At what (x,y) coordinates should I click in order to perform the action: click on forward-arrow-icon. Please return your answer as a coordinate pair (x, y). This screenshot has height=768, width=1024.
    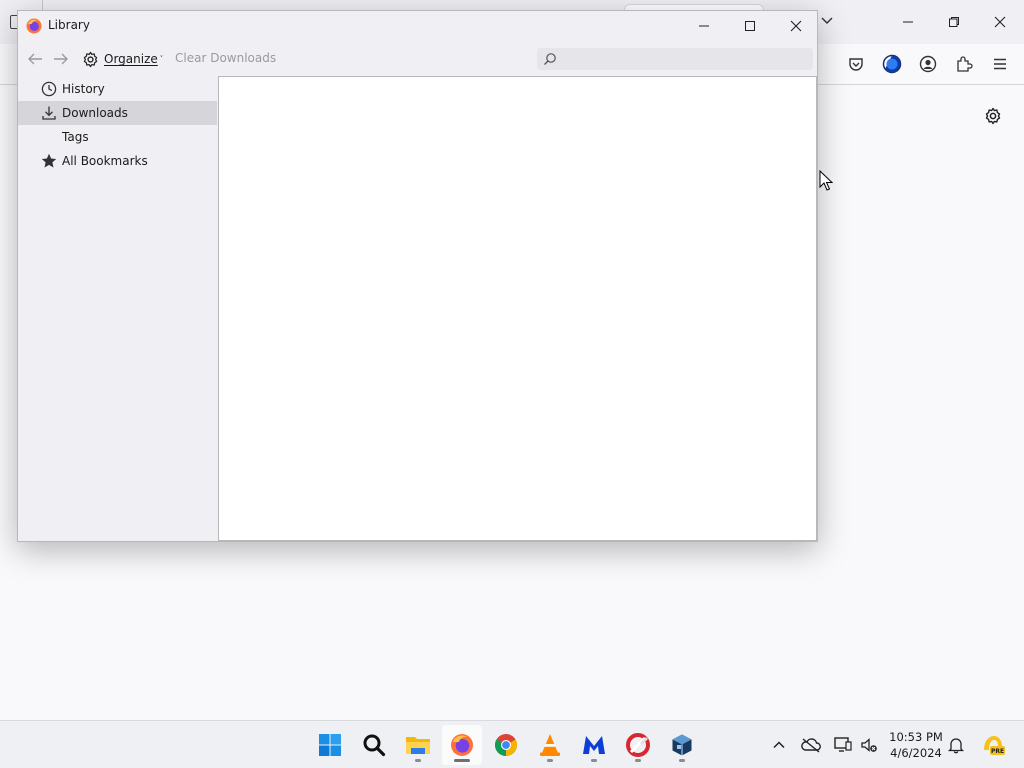
    Looking at the image, I should click on (61, 59).